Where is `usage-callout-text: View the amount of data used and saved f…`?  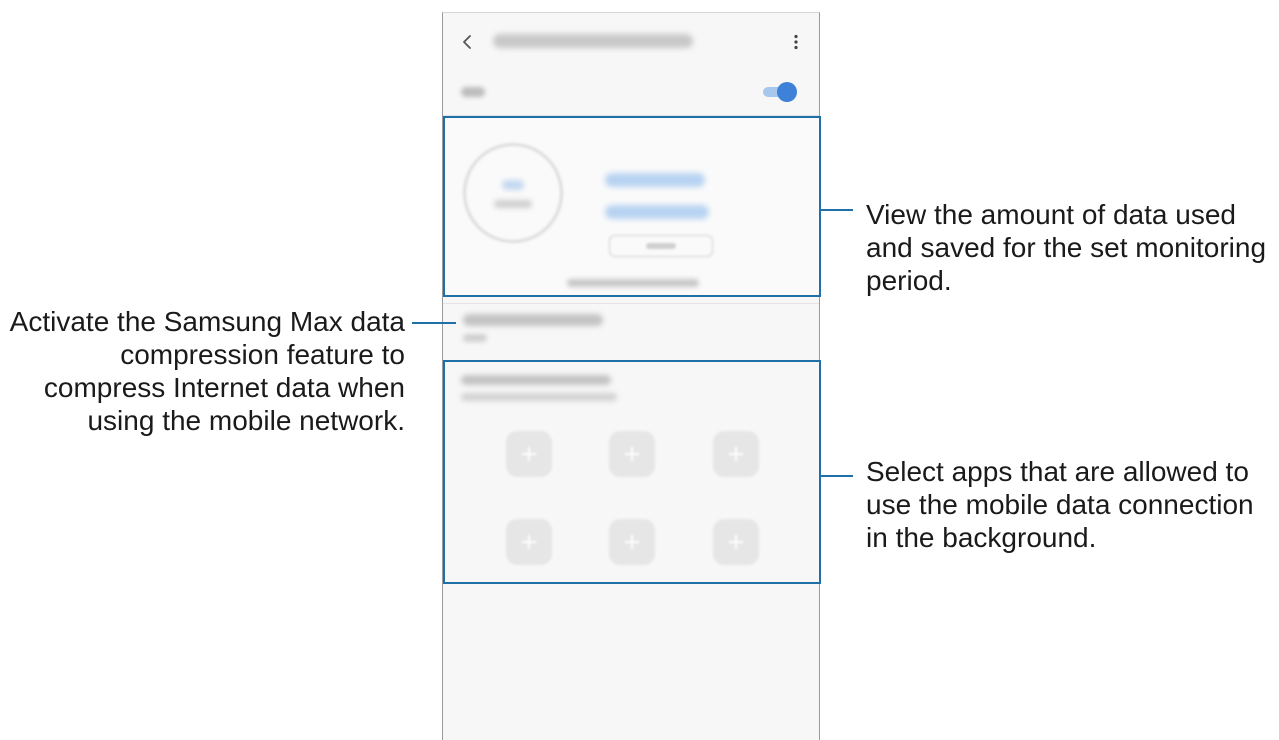
usage-callout-text: View the amount of data used and saved f… is located at coordinates (1066, 247).